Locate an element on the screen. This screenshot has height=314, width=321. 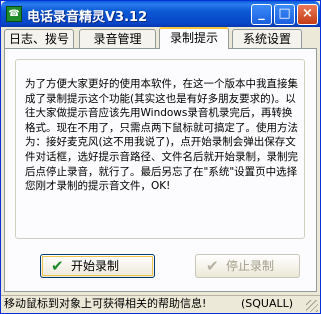
stop-recording-label: 停止录制 is located at coordinates (250, 266).